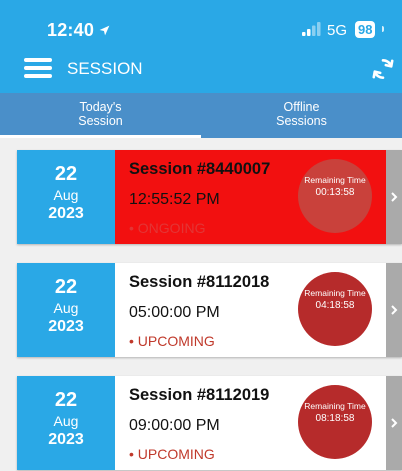  What do you see at coordinates (105, 68) in the screenshot?
I see `page-title: SESSION` at bounding box center [105, 68].